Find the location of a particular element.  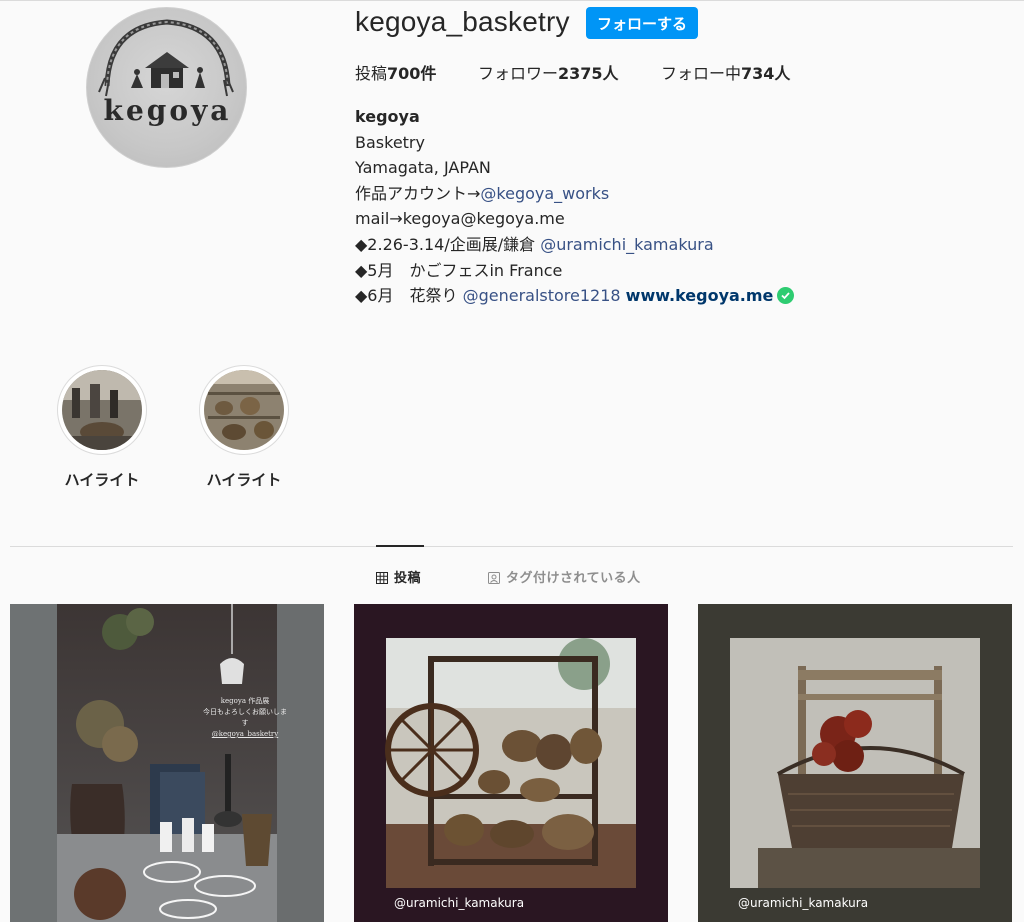

overlay-line: kegoya 作品展 is located at coordinates (245, 701).